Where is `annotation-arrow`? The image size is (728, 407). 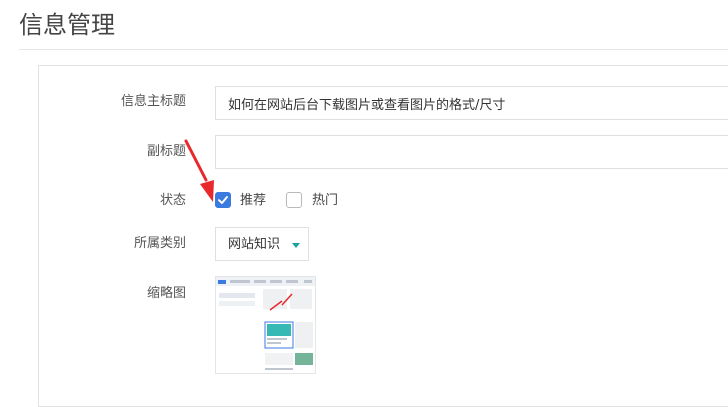 annotation-arrow is located at coordinates (199, 170).